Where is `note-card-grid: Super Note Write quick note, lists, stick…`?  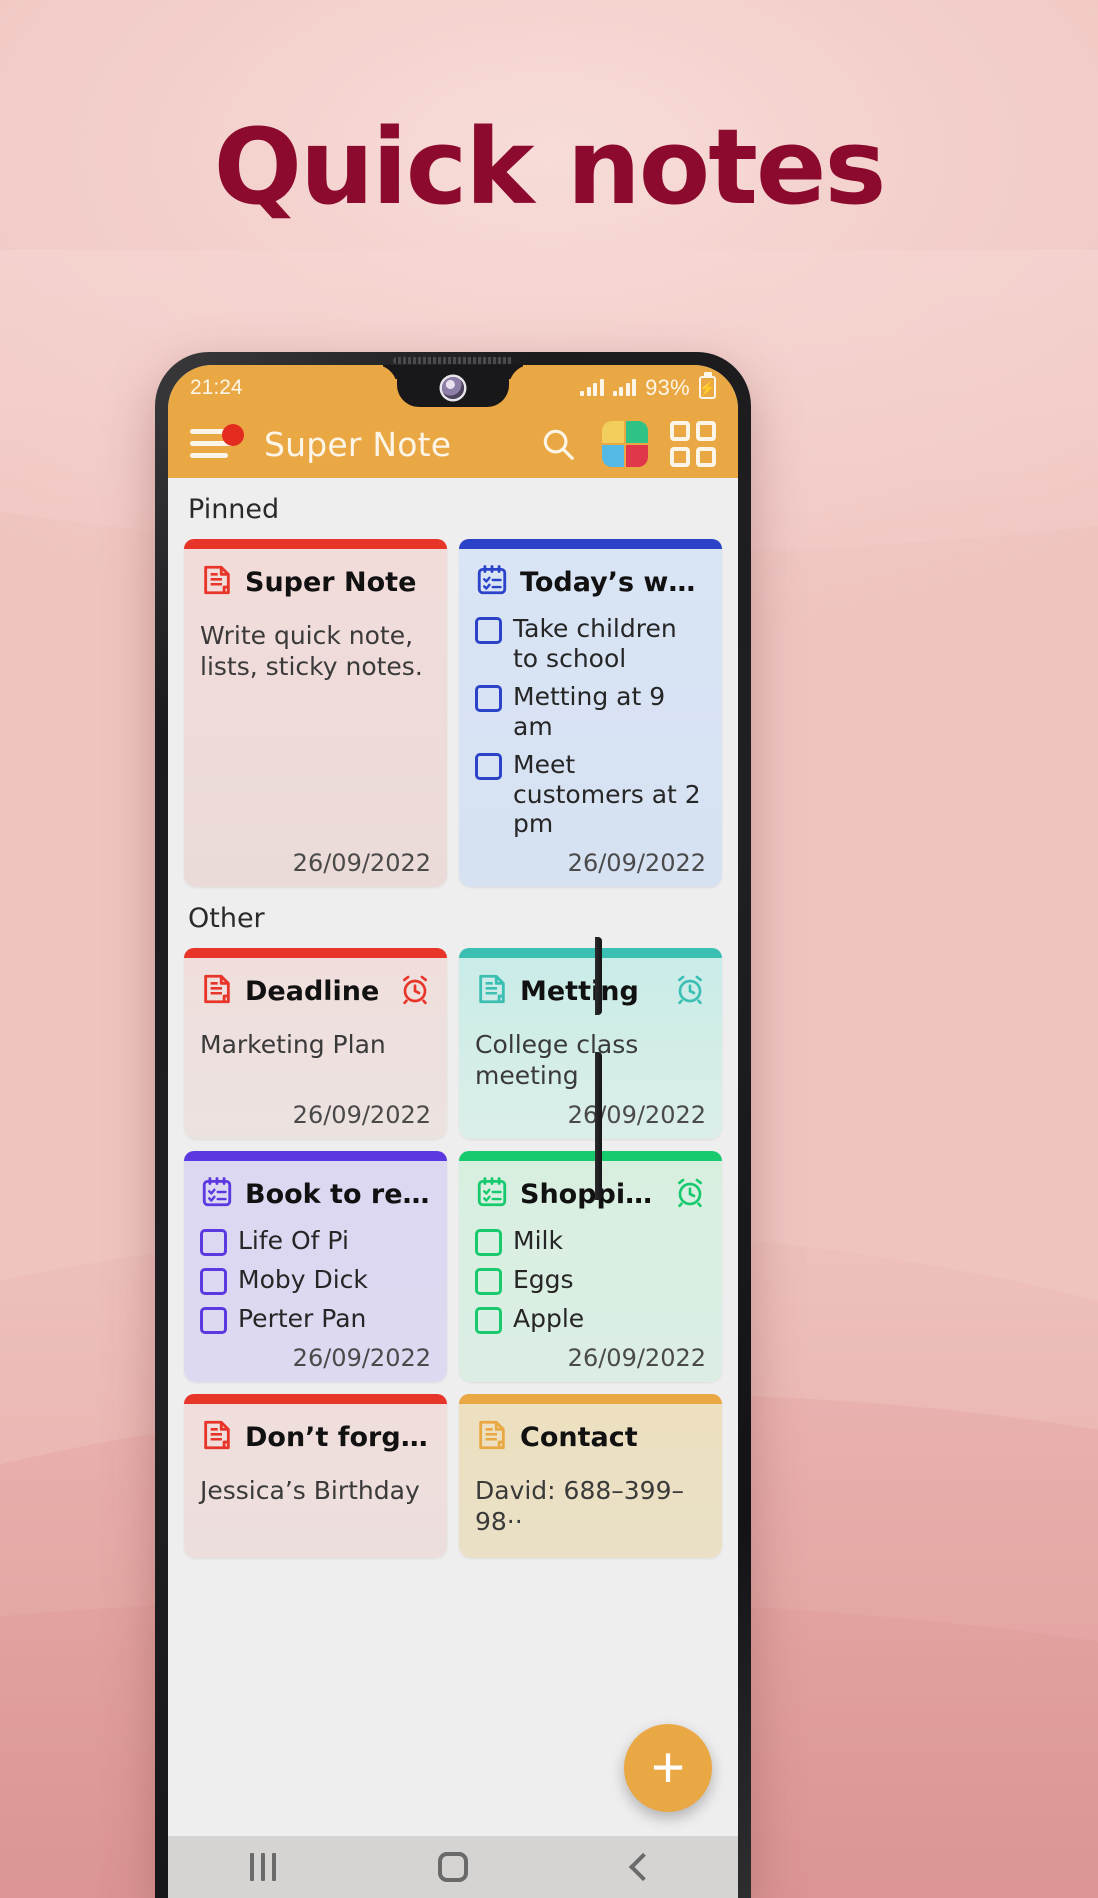 note-card-grid: Super Note Write quick note, lists, stick… is located at coordinates (453, 713).